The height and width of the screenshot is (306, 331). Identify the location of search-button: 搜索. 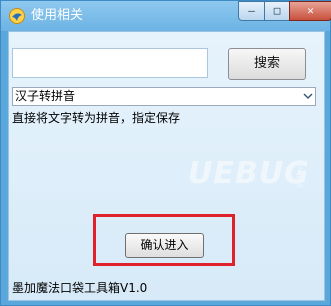
(267, 64).